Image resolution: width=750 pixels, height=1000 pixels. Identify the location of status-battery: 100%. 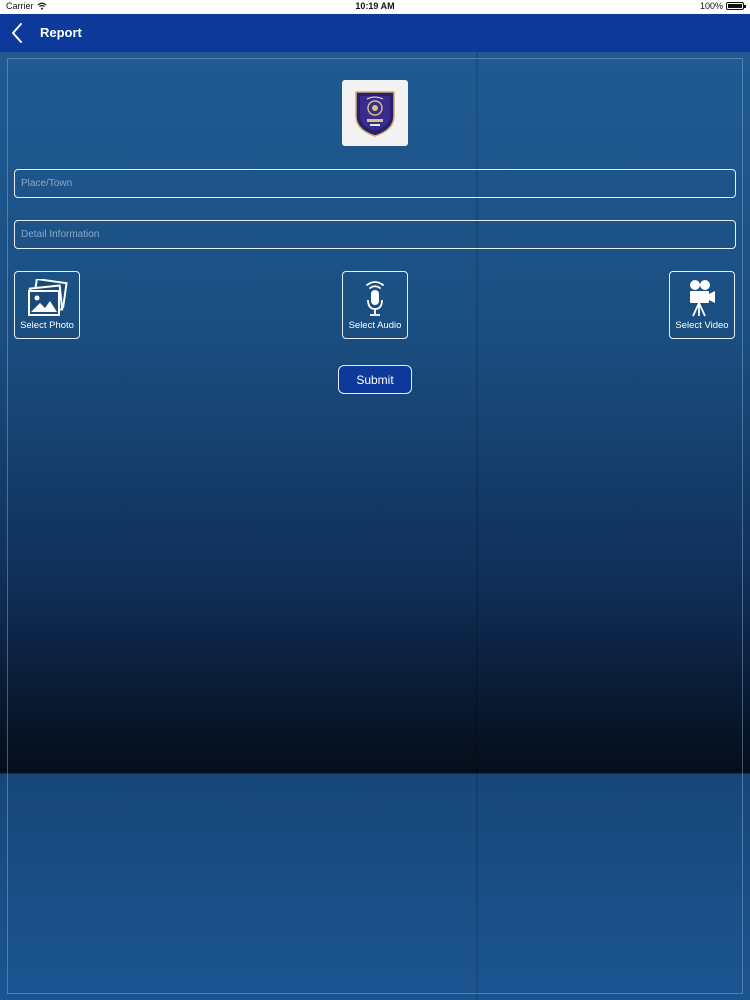
(722, 6).